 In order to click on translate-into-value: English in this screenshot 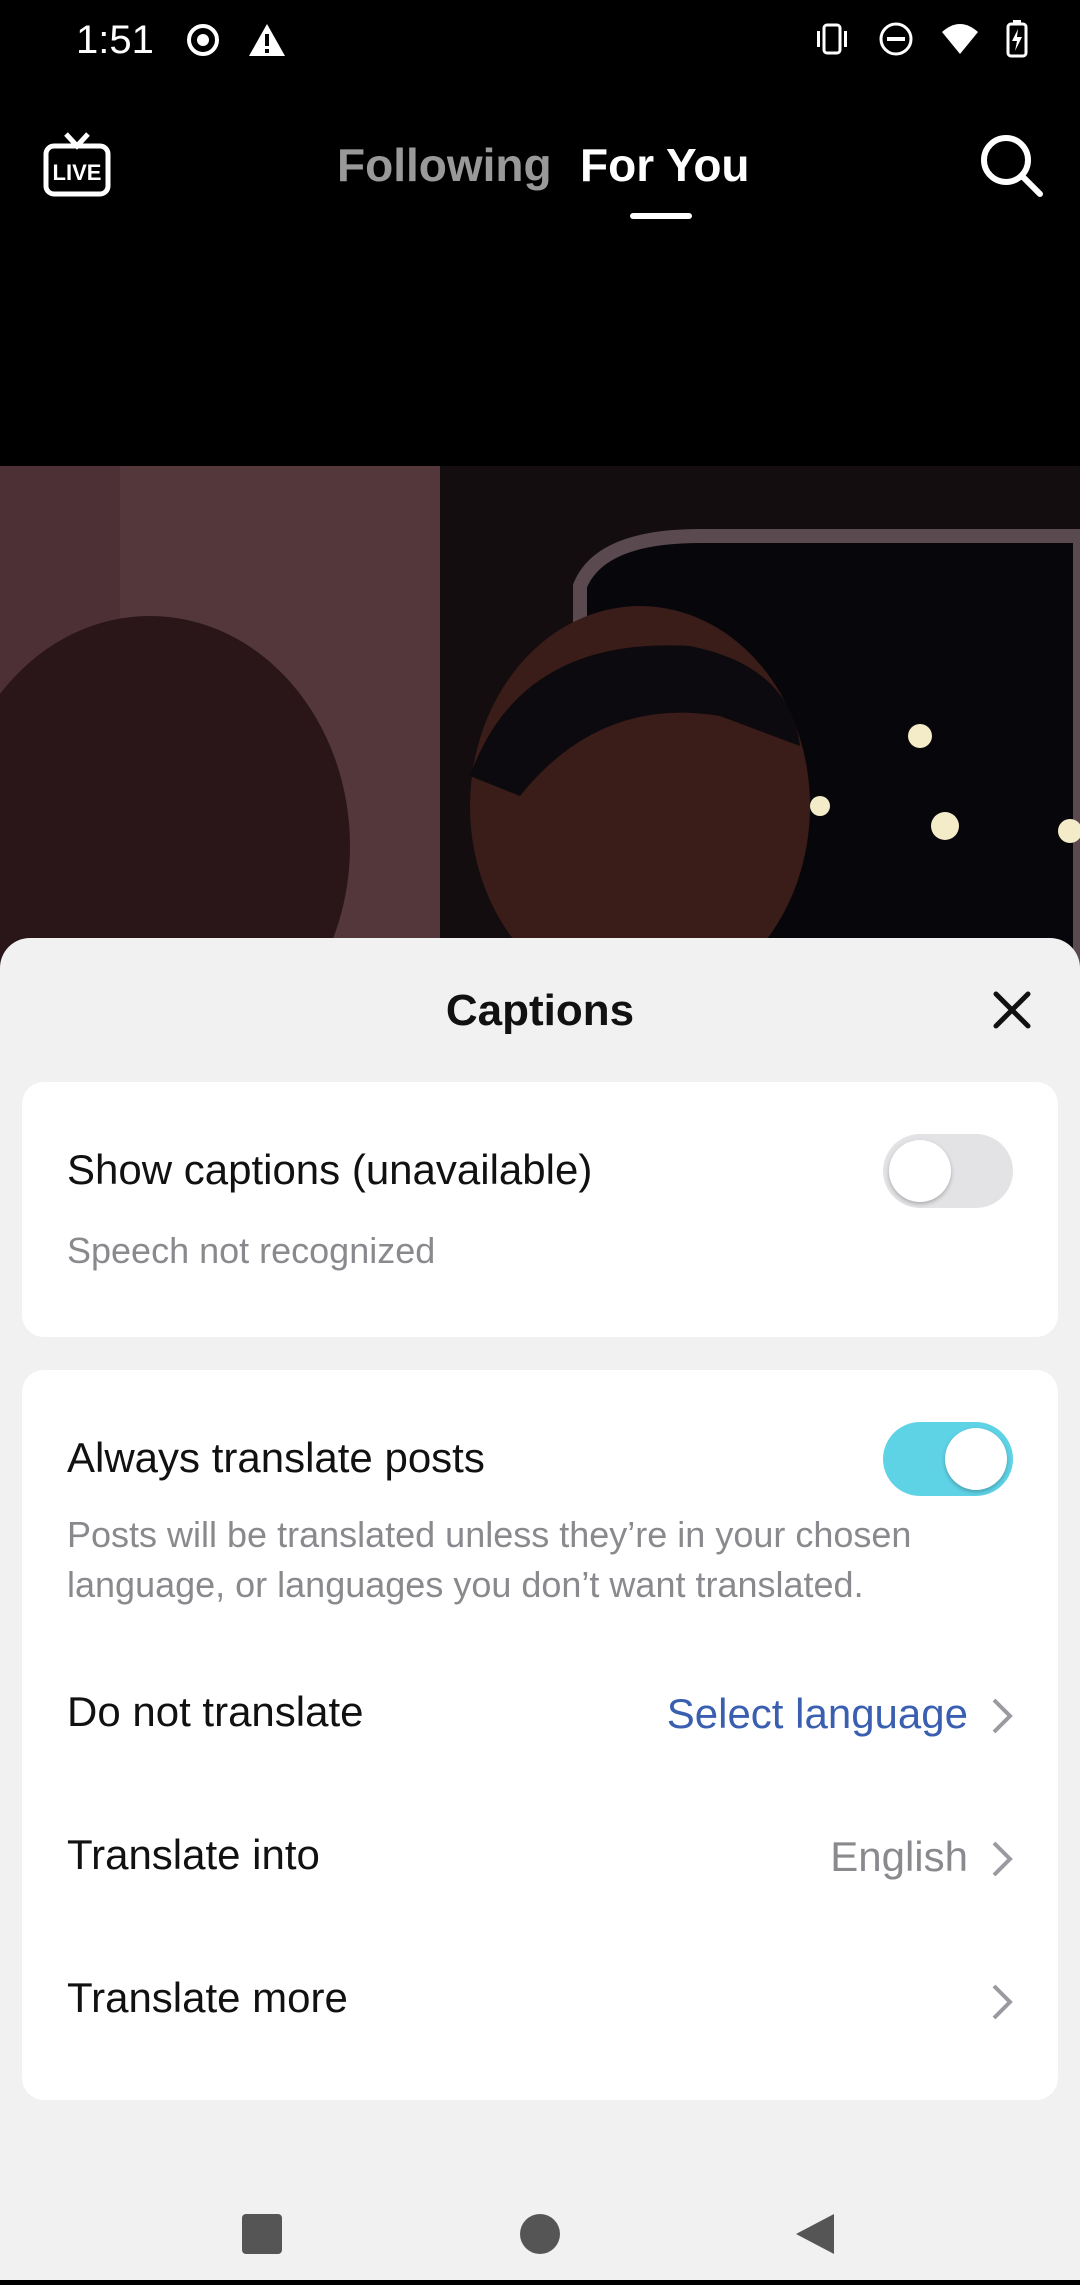, I will do `click(899, 1856)`.